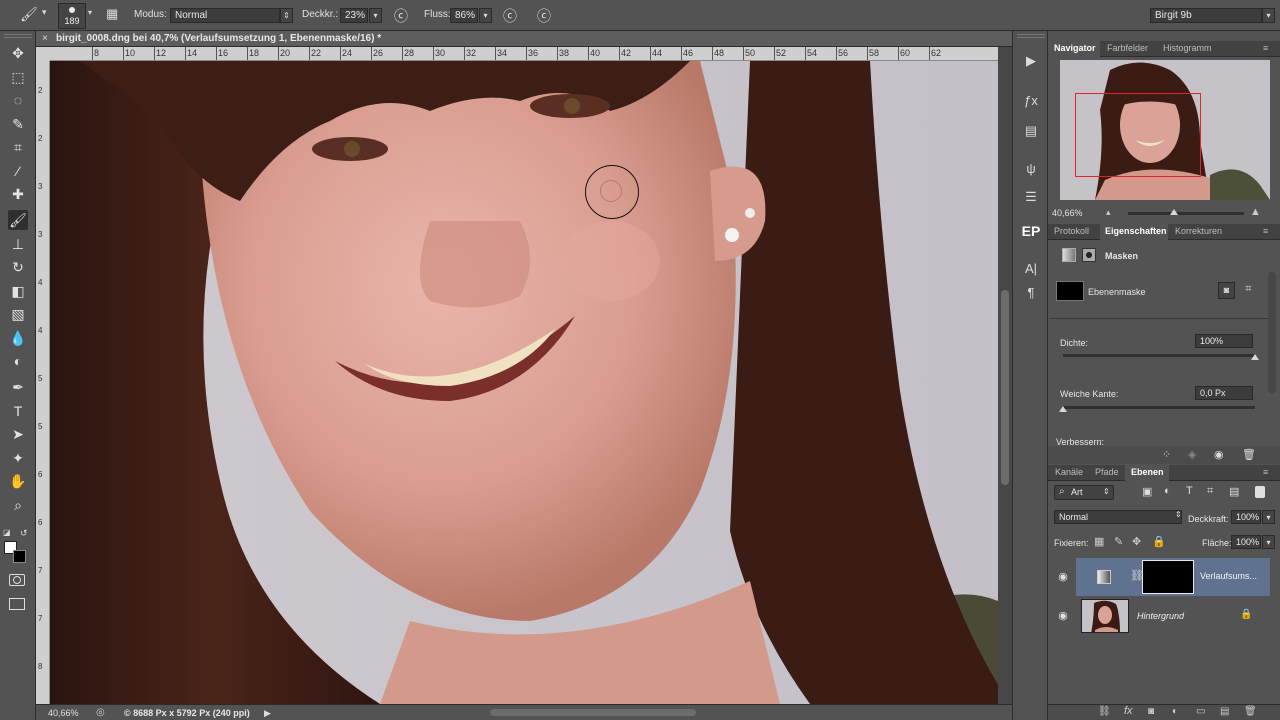 This screenshot has height=720, width=1280. Describe the element at coordinates (1071, 231) in the screenshot. I see `tab-history: Protokoll` at that location.